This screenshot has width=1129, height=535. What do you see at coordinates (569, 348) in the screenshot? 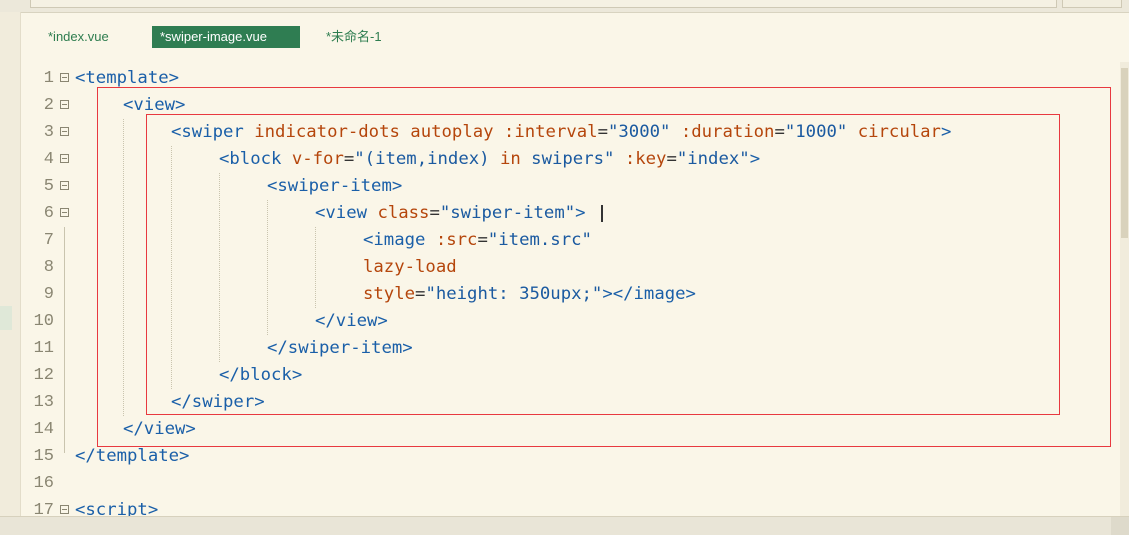
I see `code-line: 11 </swiper-item>` at bounding box center [569, 348].